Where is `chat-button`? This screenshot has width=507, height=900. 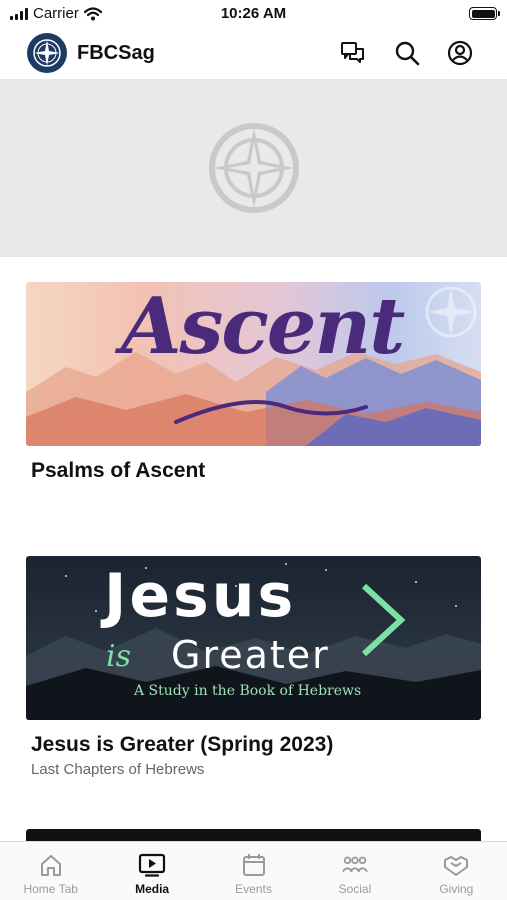
chat-button is located at coordinates (353, 53).